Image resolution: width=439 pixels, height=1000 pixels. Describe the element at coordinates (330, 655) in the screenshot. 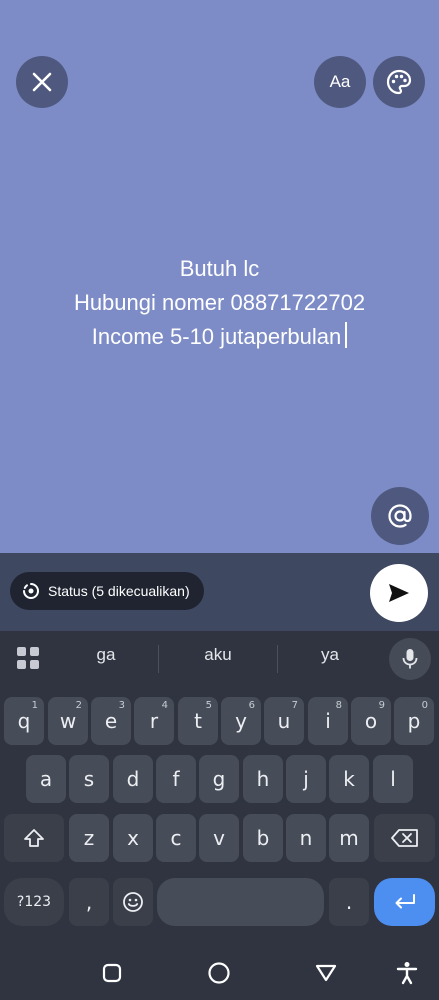

I see `suggestion-item: ya` at that location.